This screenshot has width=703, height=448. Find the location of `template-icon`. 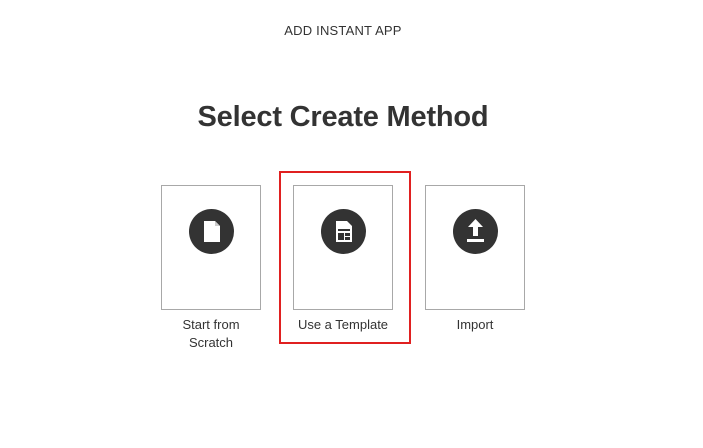

template-icon is located at coordinates (343, 231).